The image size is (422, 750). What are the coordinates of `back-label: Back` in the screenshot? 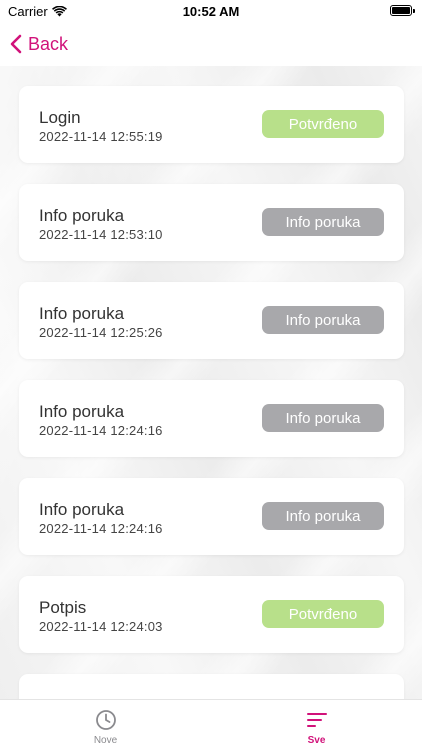 It's located at (48, 43).